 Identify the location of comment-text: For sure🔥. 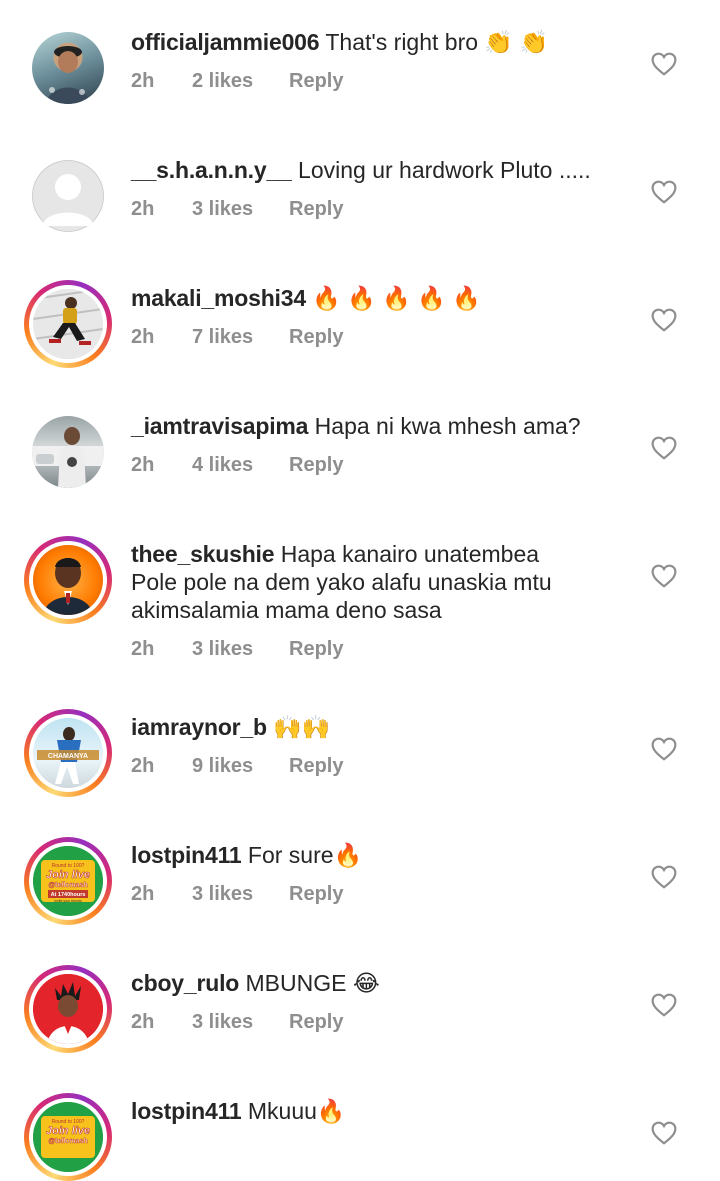
(305, 855).